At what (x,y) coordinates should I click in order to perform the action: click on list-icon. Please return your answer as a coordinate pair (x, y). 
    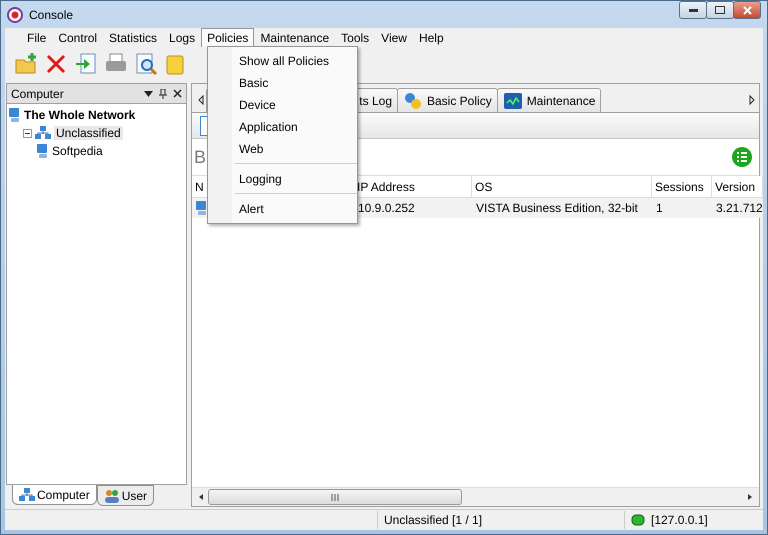
    Looking at the image, I should click on (742, 157).